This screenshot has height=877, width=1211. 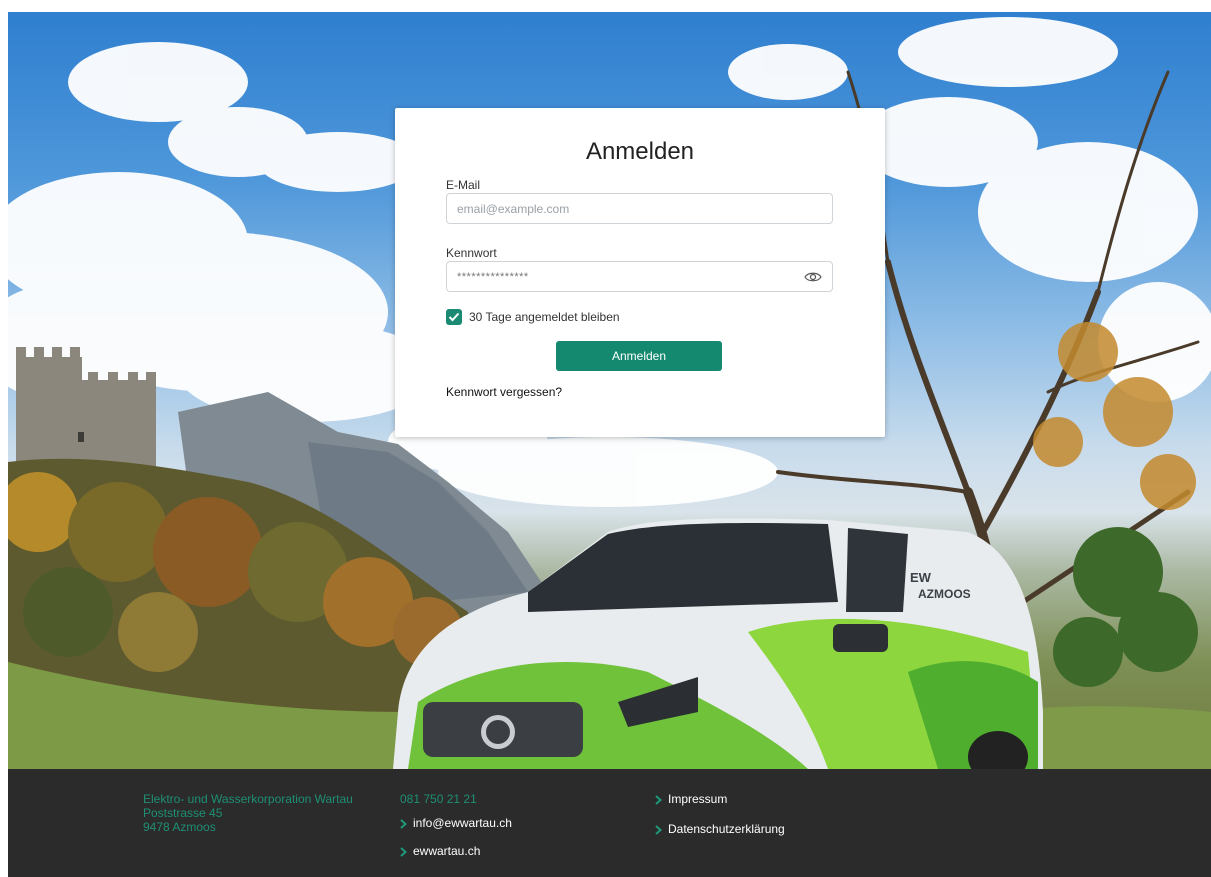 What do you see at coordinates (183, 813) in the screenshot?
I see `street: Poststrasse 45` at bounding box center [183, 813].